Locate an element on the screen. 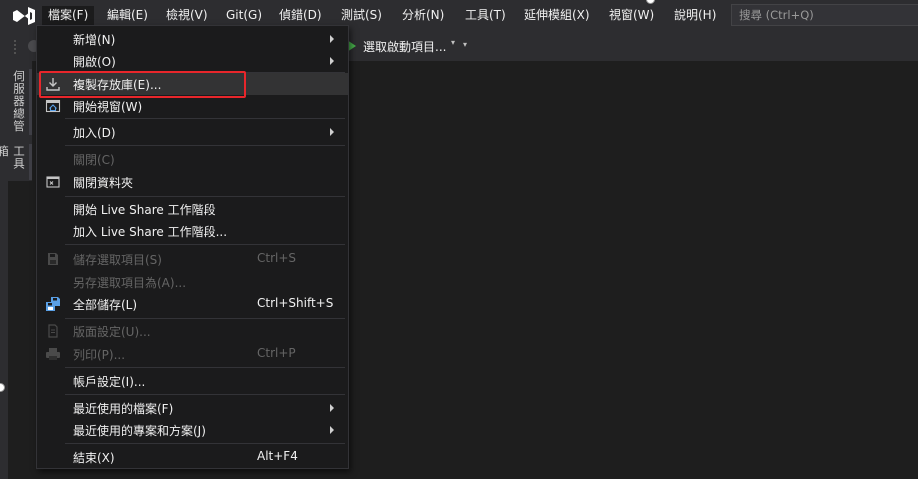 This screenshot has width=918, height=479. menu-item-print: 列印(P)... Ctrl+P is located at coordinates (192, 354).